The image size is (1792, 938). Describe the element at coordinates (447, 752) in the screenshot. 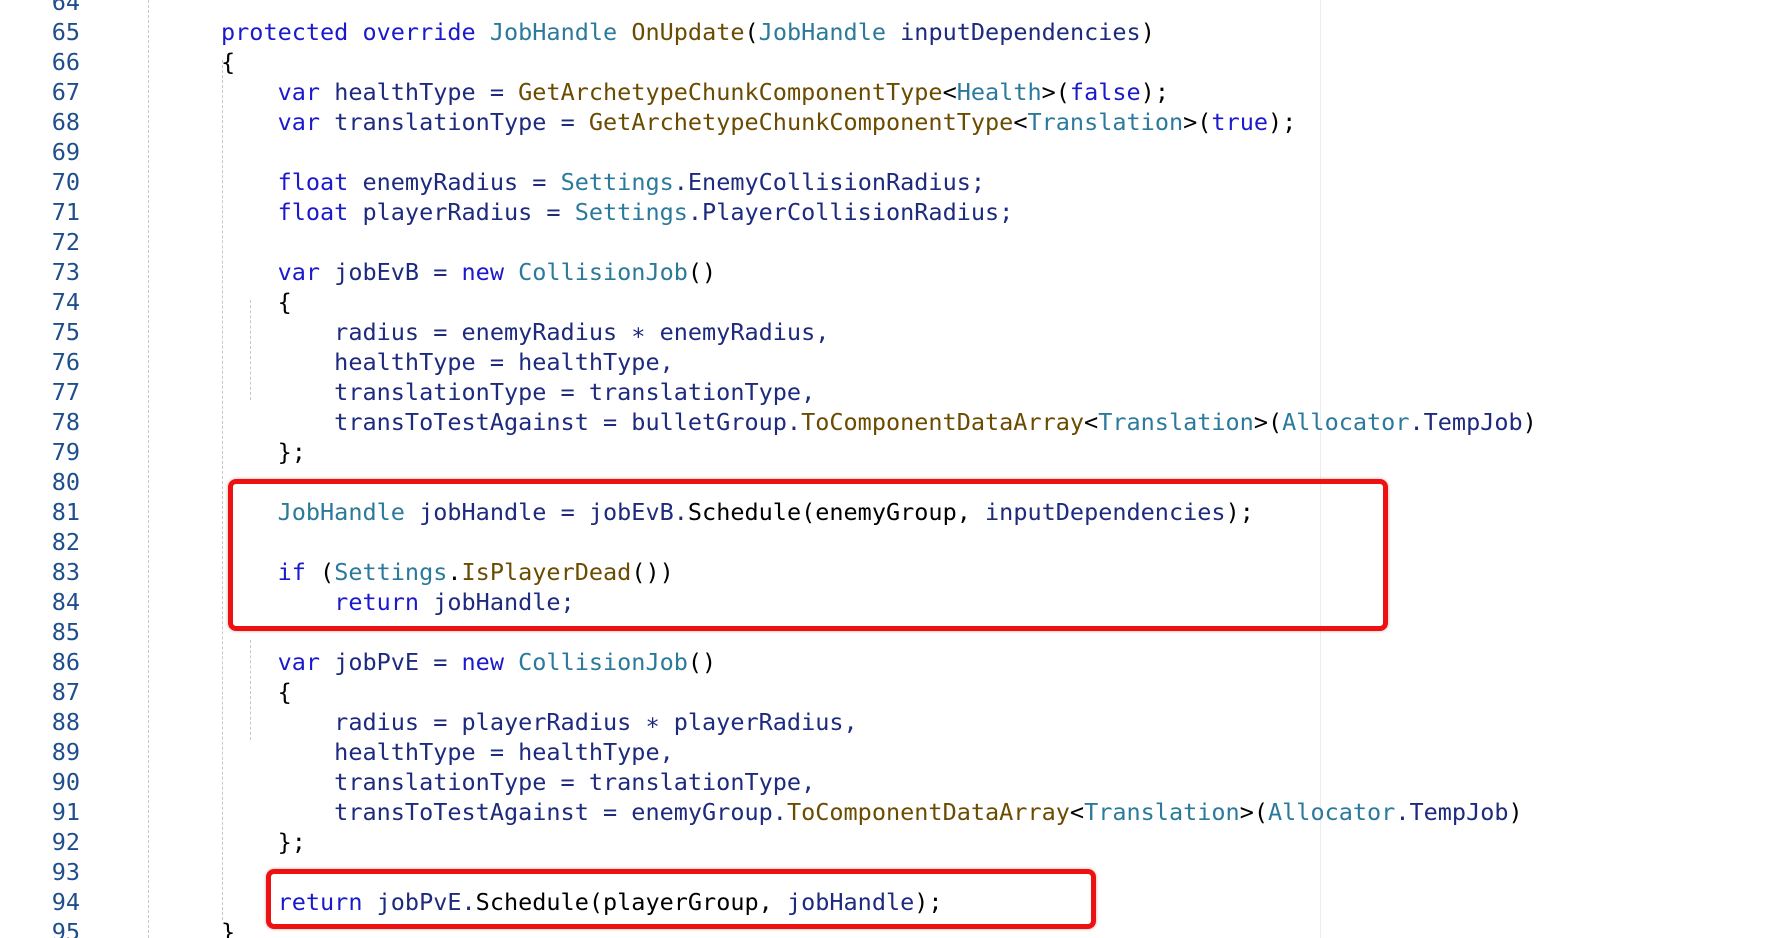

I see `code-text: healthType = healthType,` at that location.